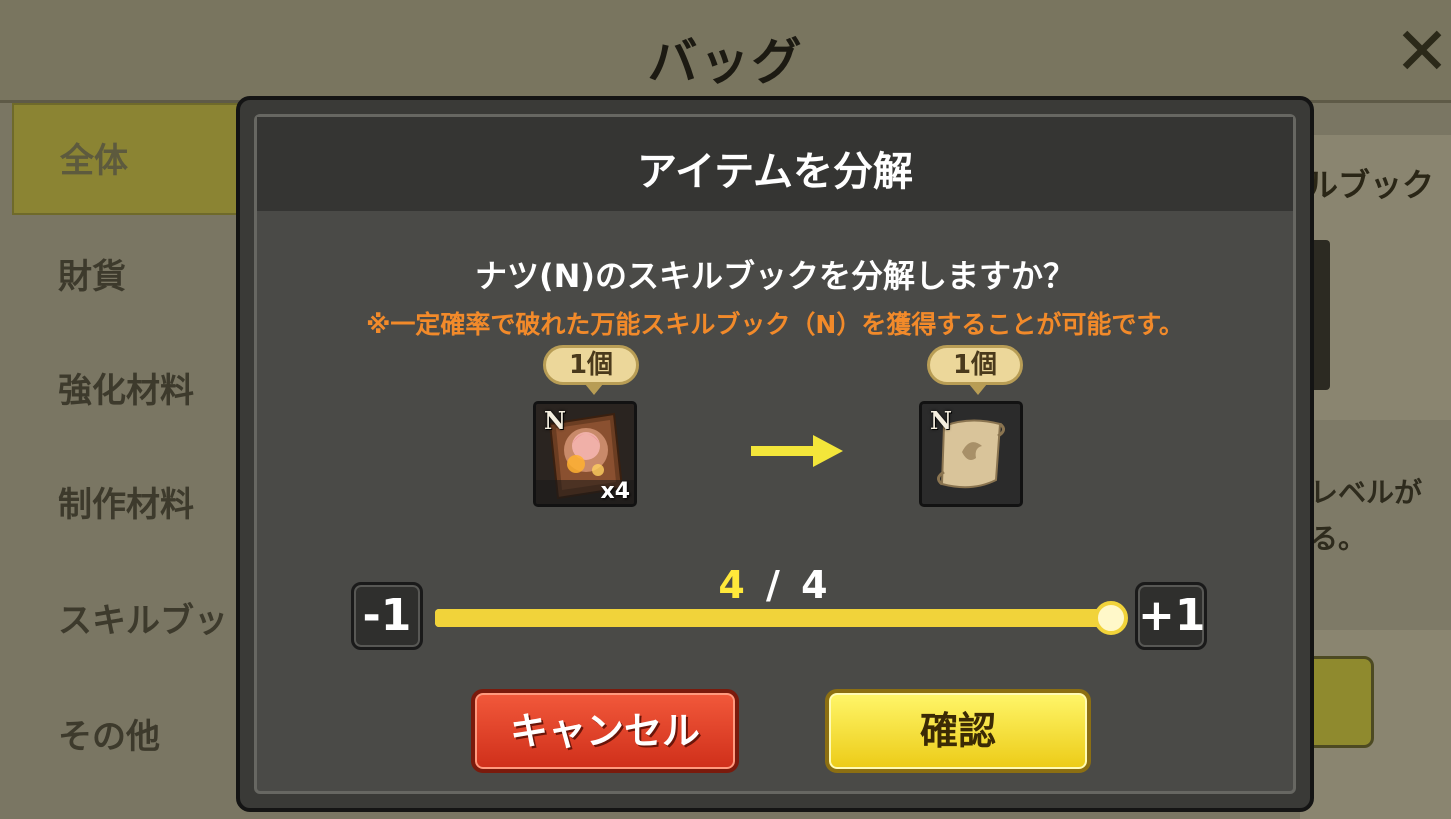 This screenshot has width=1451, height=819. I want to click on category-skillbooks: スキルブッ, so click(132, 621).